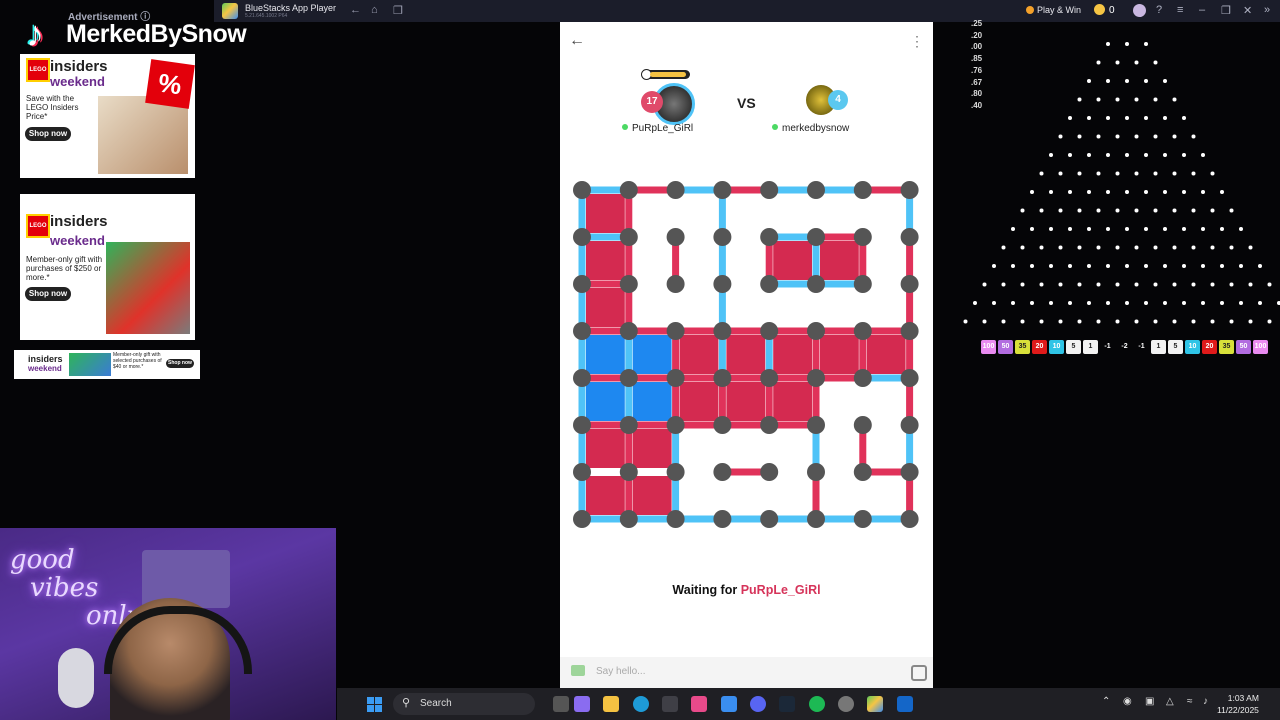 The image size is (1280, 720). What do you see at coordinates (775, 127) in the screenshot?
I see `online-status-icon` at bounding box center [775, 127].